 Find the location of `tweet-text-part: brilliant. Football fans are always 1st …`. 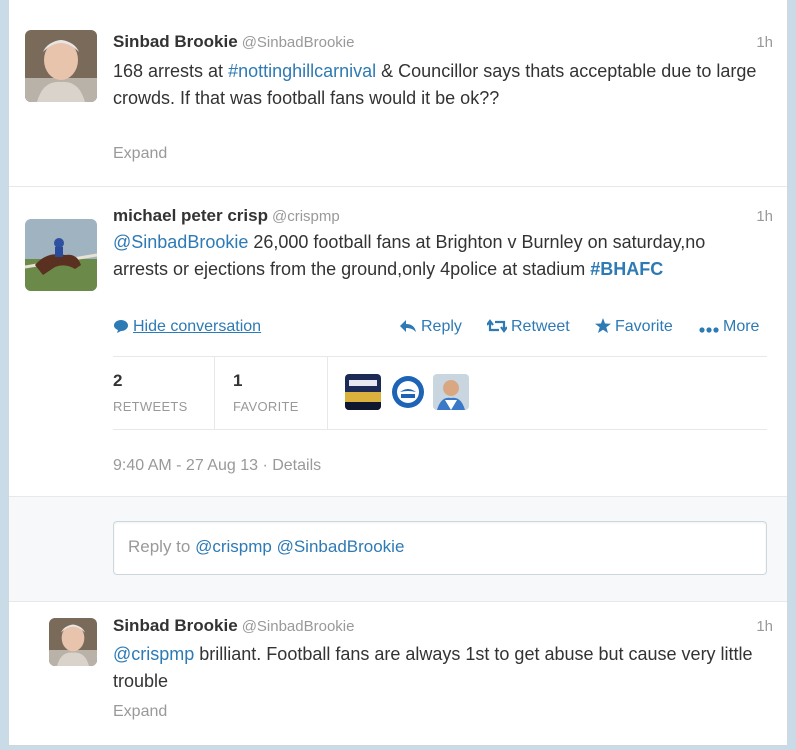

tweet-text-part: brilliant. Football fans are always 1st … is located at coordinates (433, 667).